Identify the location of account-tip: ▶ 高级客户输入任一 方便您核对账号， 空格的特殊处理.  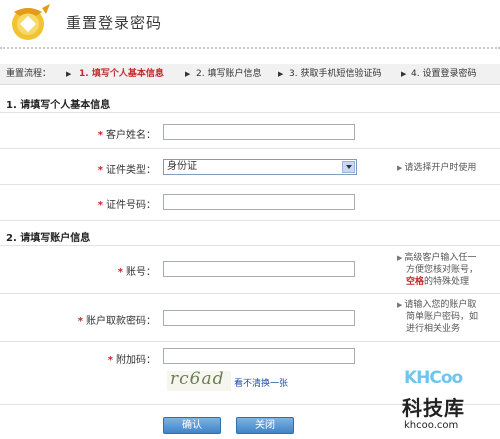
(438, 270).